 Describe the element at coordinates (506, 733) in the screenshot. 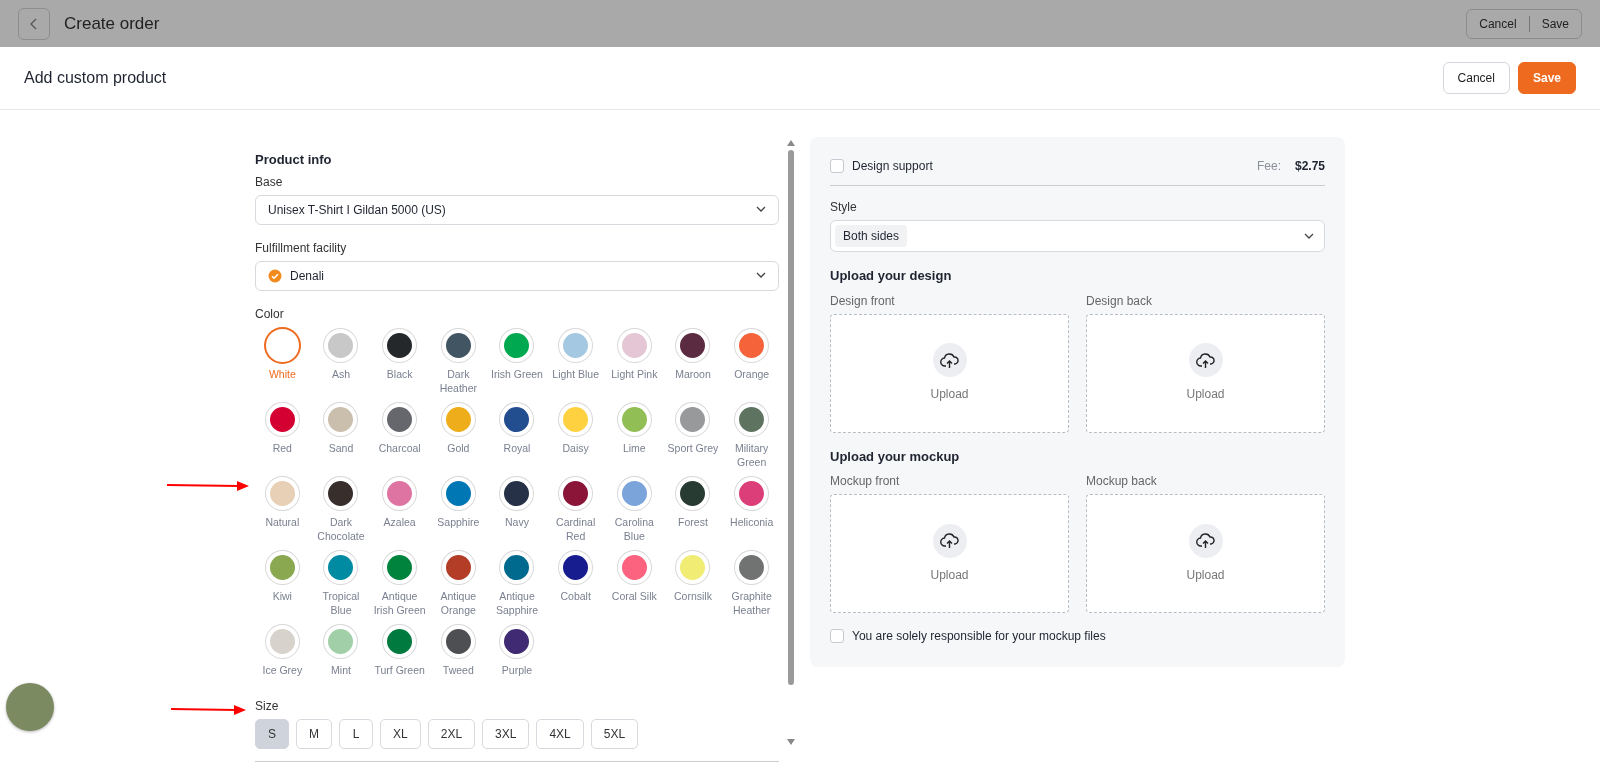

I see `size-option: 3XL` at that location.